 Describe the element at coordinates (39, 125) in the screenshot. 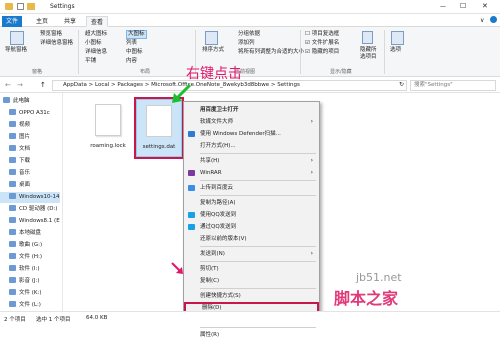

I see `sidebar-item-videos: 视频` at that location.